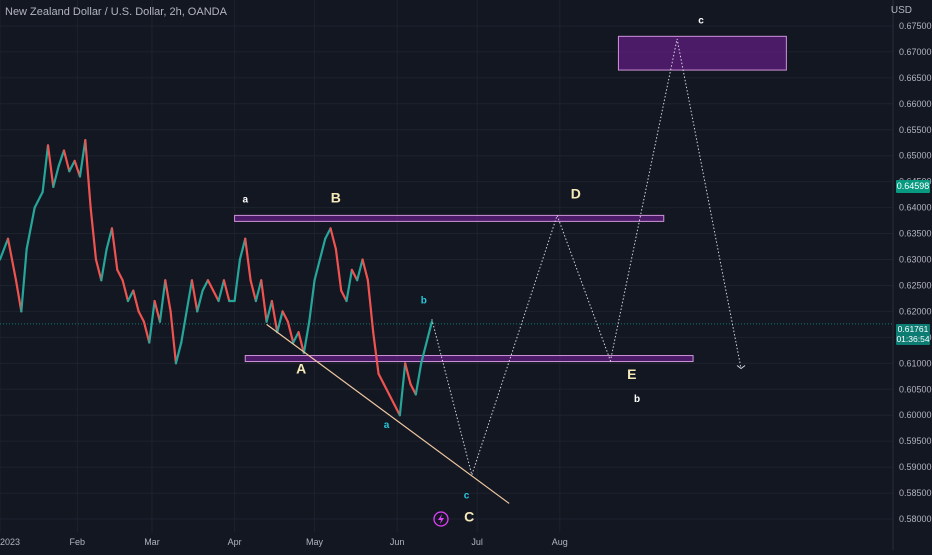  I want to click on wave-label: C, so click(469, 517).